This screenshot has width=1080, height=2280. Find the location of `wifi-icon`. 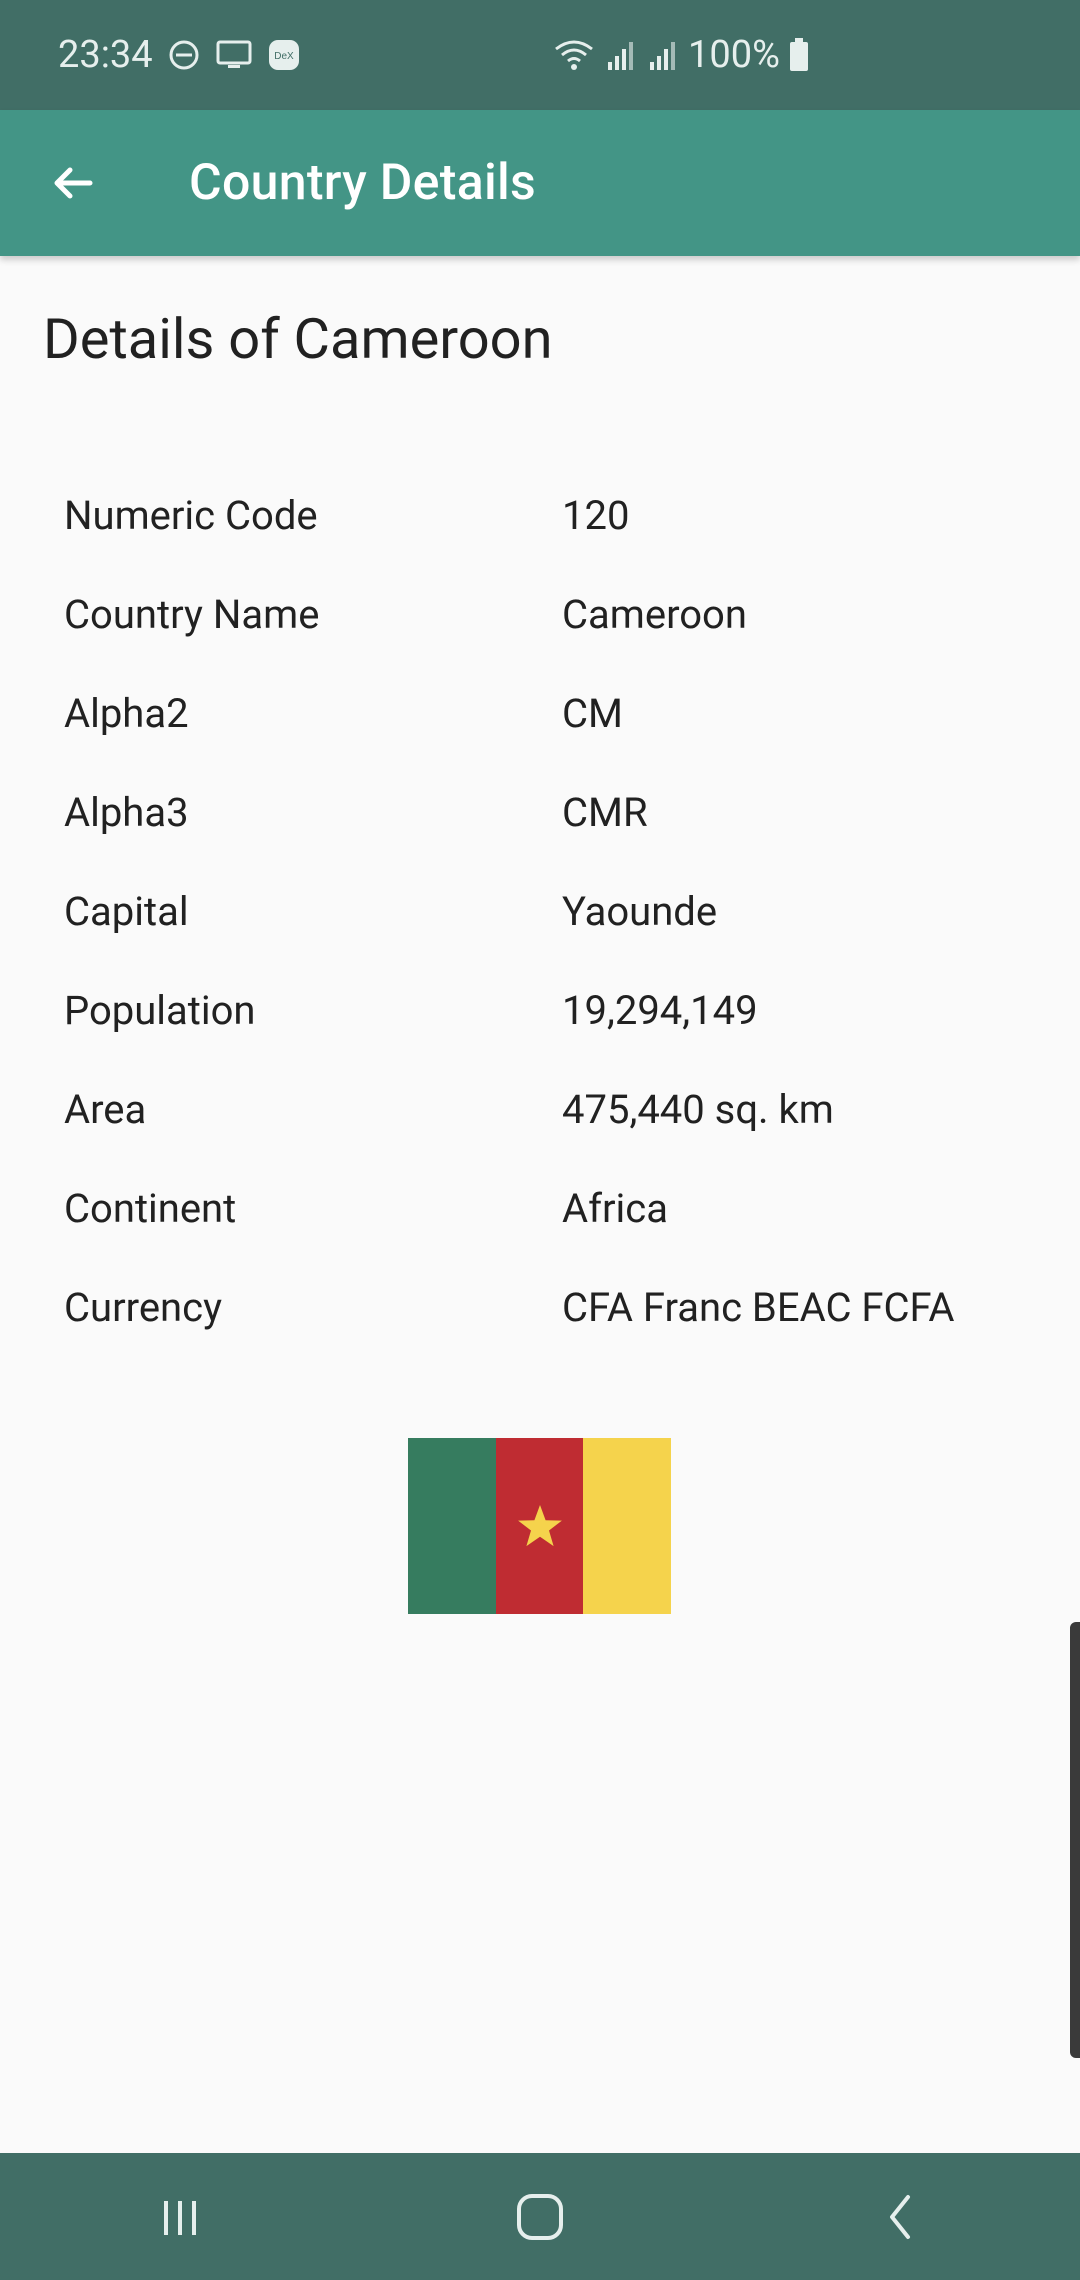

wifi-icon is located at coordinates (574, 55).